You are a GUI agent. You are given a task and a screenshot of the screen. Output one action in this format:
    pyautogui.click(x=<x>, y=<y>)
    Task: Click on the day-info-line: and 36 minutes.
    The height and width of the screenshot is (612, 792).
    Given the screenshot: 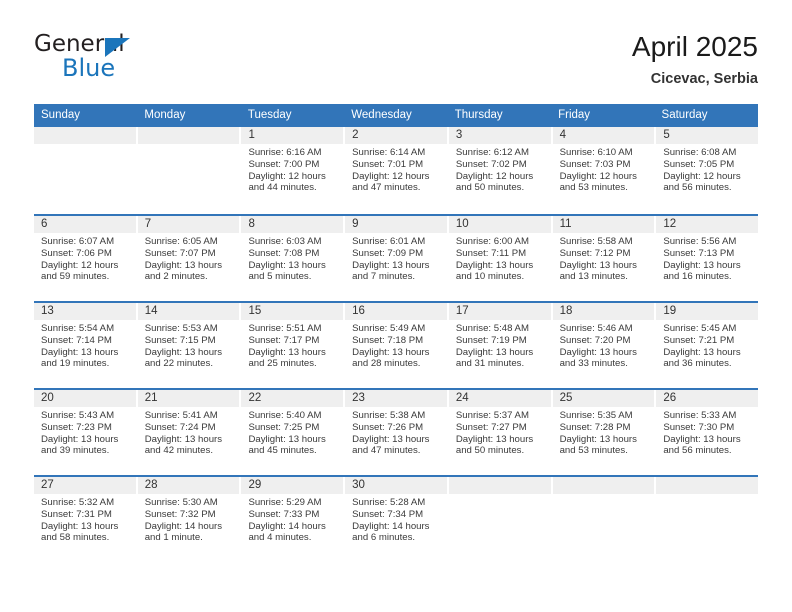 What is the action you would take?
    pyautogui.click(x=697, y=364)
    